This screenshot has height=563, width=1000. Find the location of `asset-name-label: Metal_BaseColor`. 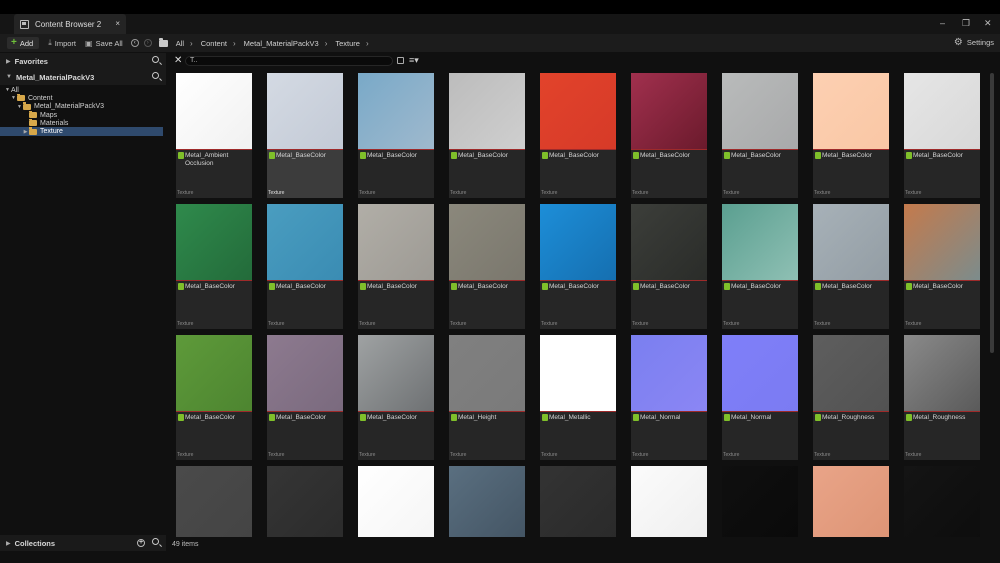

asset-name-label: Metal_BaseColor is located at coordinates (210, 417).